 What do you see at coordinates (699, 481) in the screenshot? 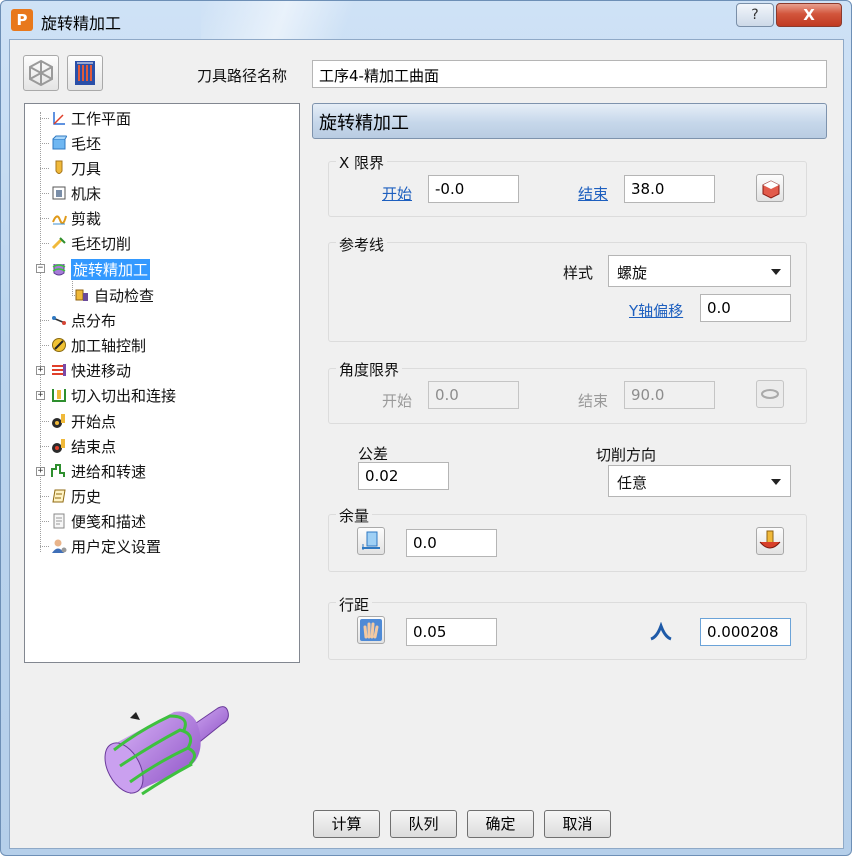
I see `cut-direction-select: 任意` at bounding box center [699, 481].